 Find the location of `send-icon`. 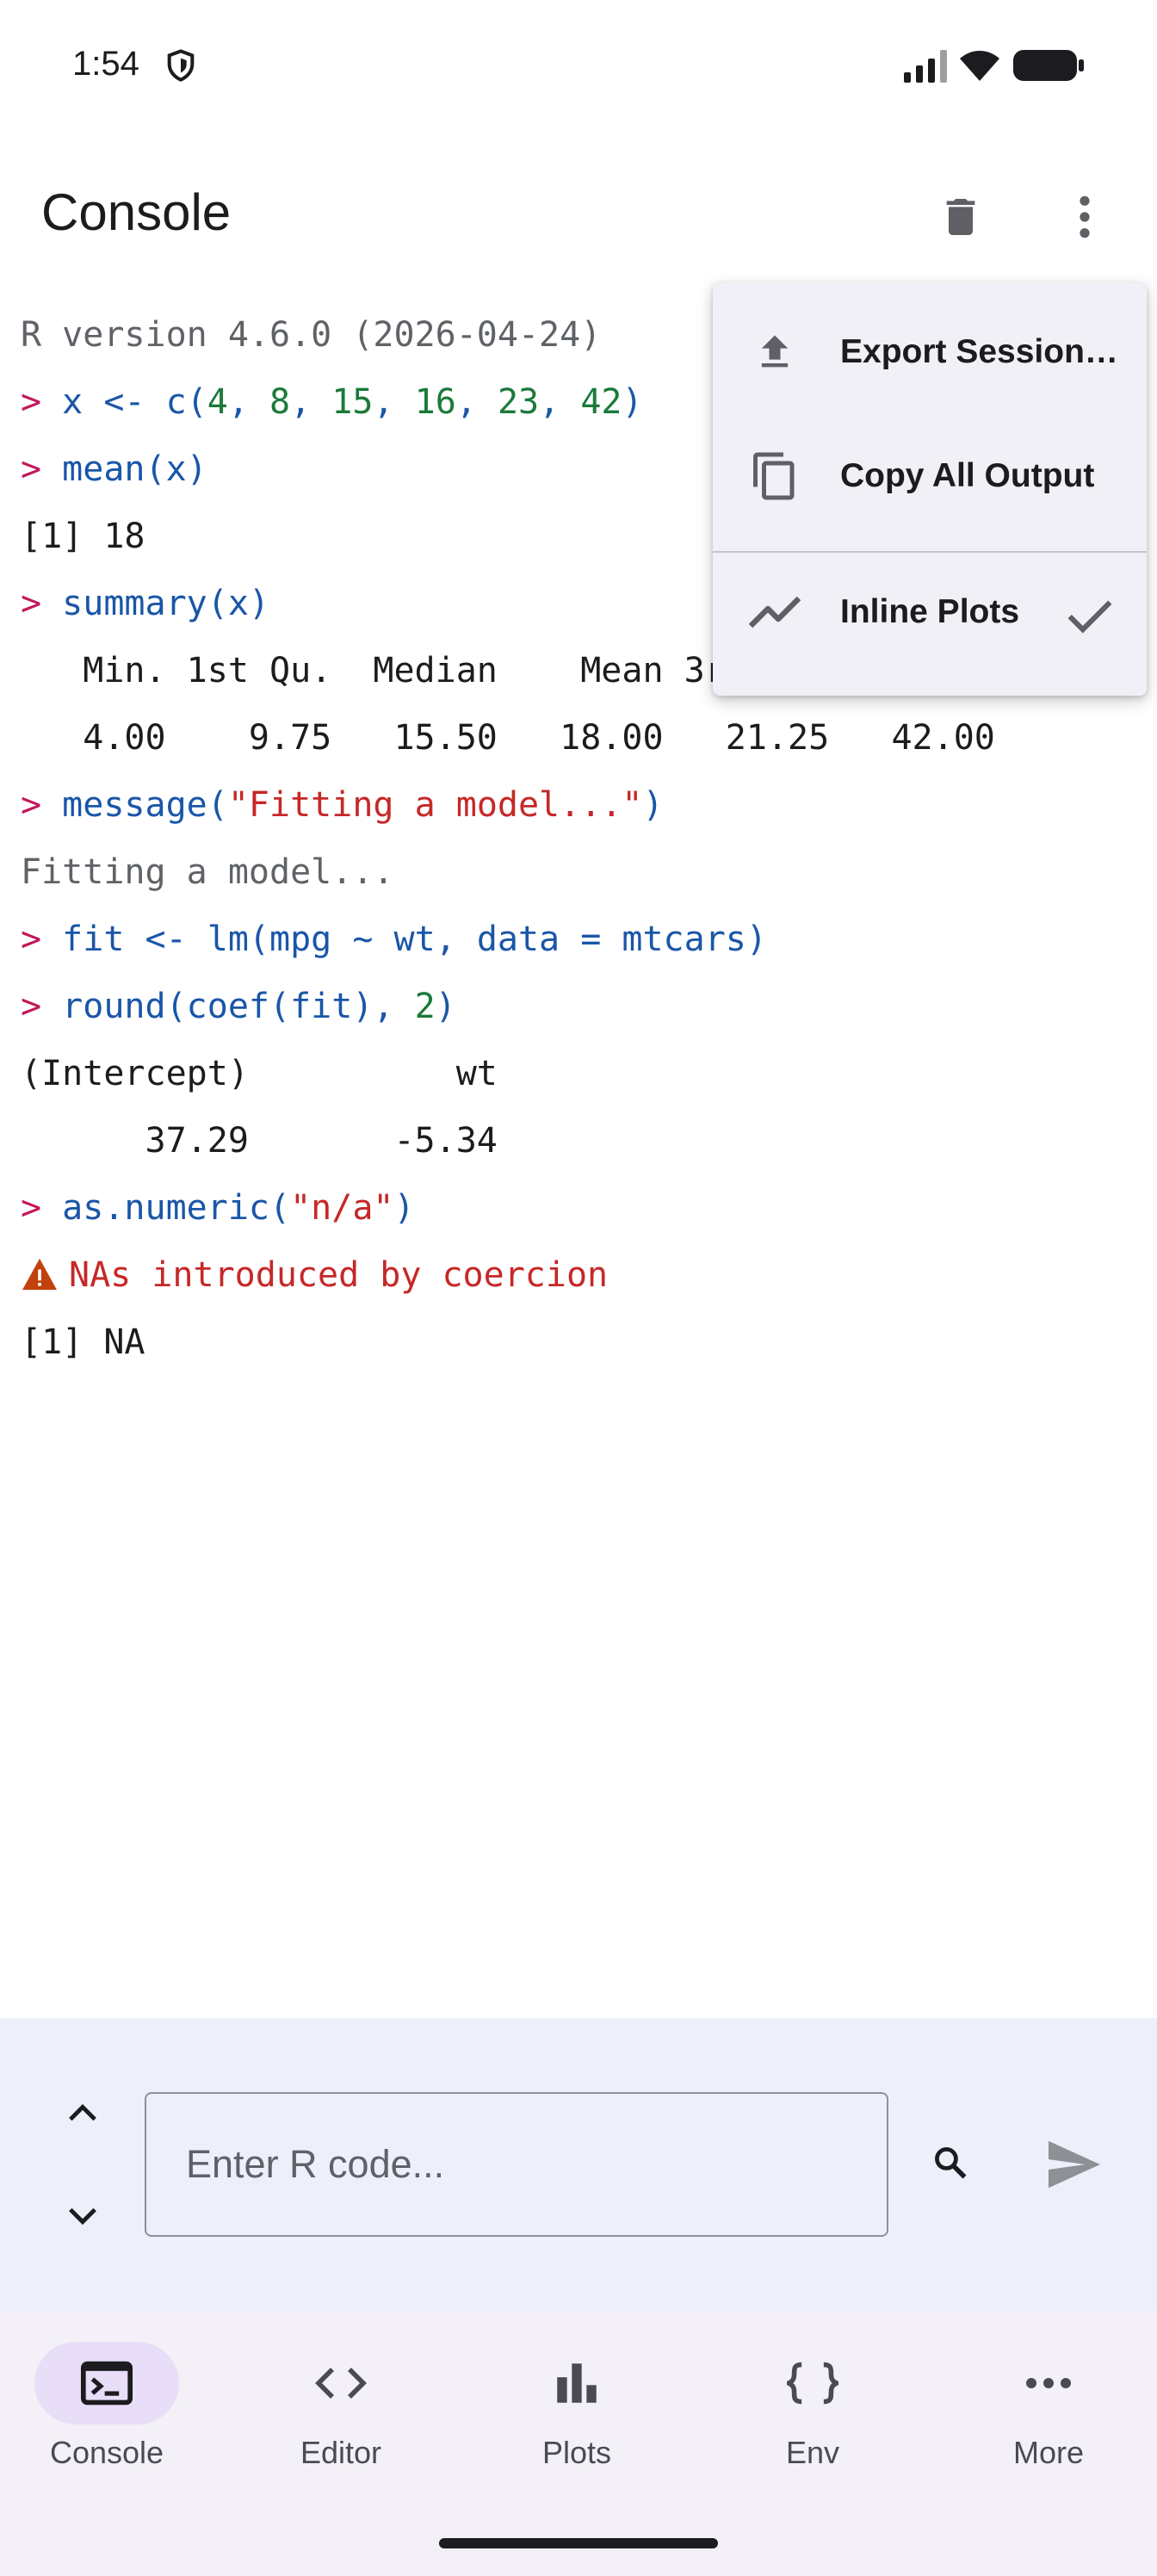

send-icon is located at coordinates (1075, 2164).